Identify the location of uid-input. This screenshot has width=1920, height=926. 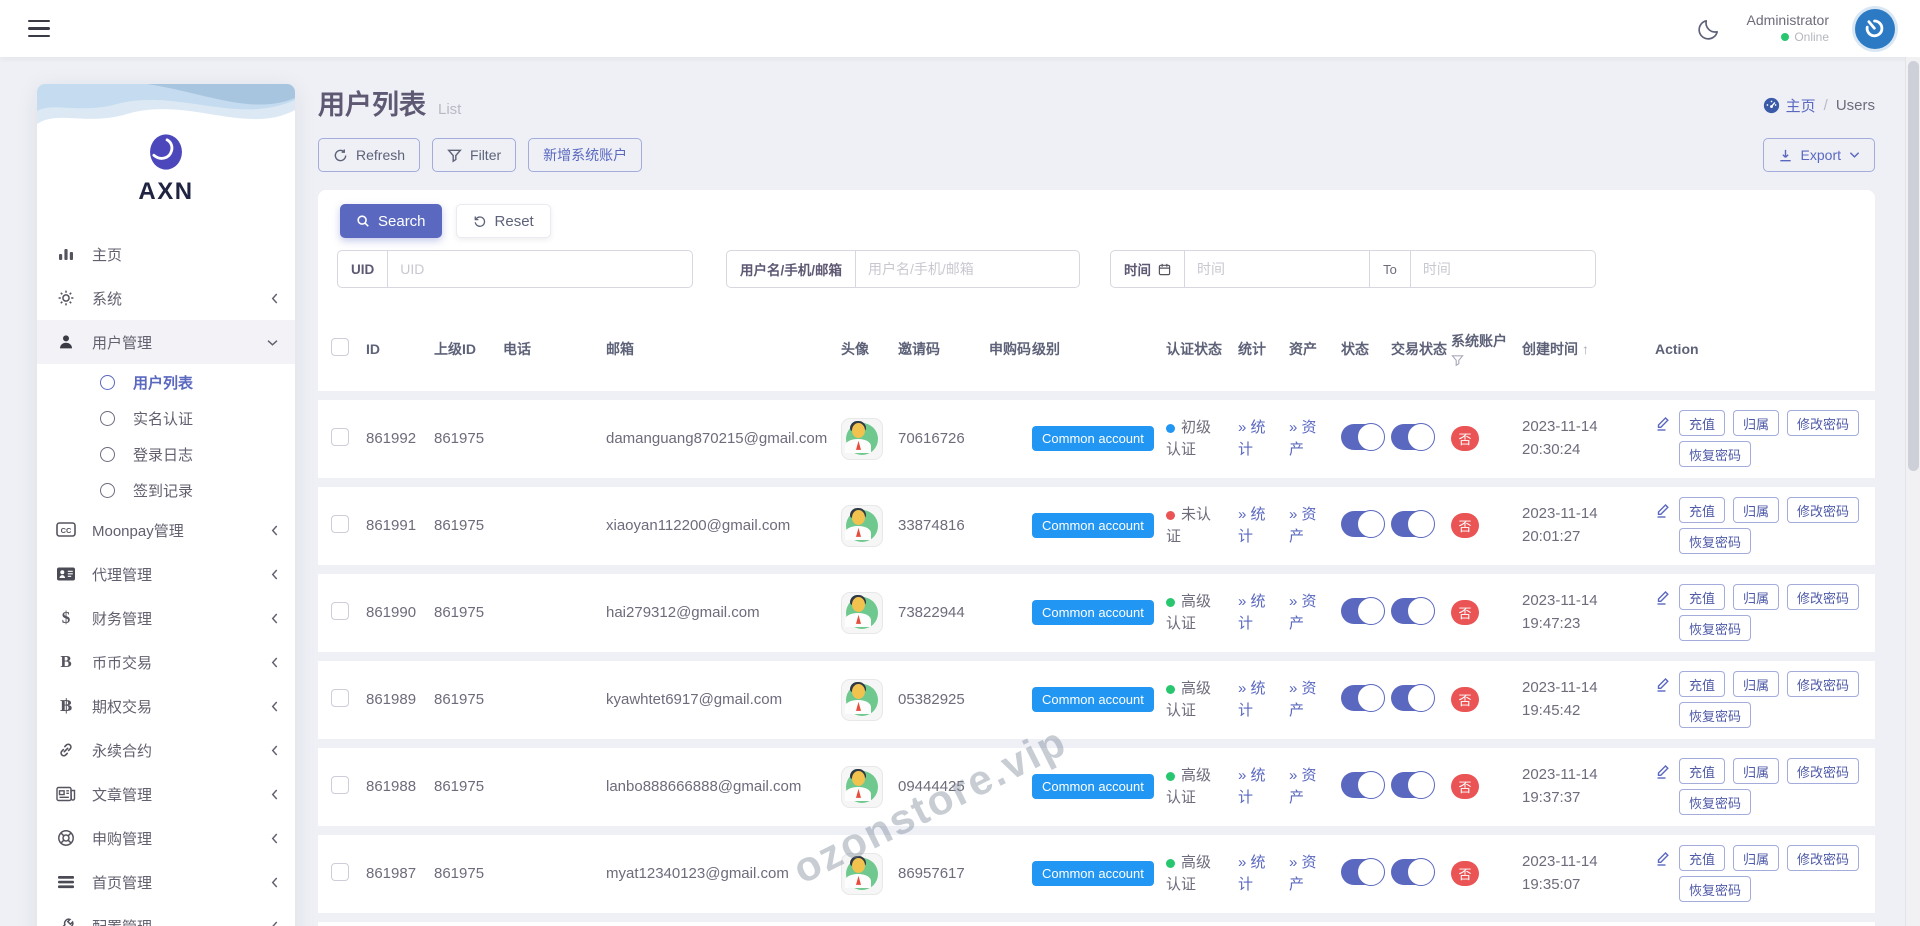
(540, 269).